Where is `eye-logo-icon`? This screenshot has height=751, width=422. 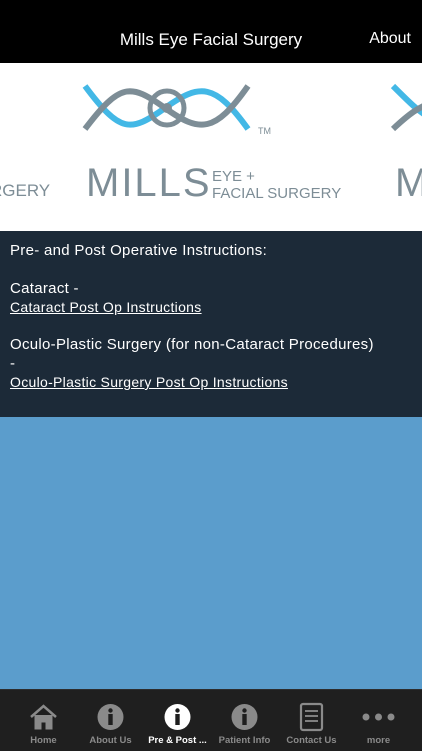 eye-logo-icon is located at coordinates (166, 107).